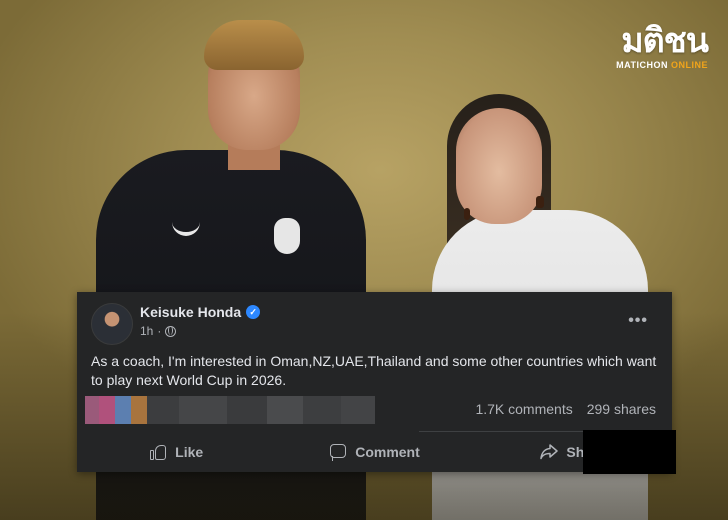  Describe the element at coordinates (189, 452) in the screenshot. I see `like-label: Like` at that location.